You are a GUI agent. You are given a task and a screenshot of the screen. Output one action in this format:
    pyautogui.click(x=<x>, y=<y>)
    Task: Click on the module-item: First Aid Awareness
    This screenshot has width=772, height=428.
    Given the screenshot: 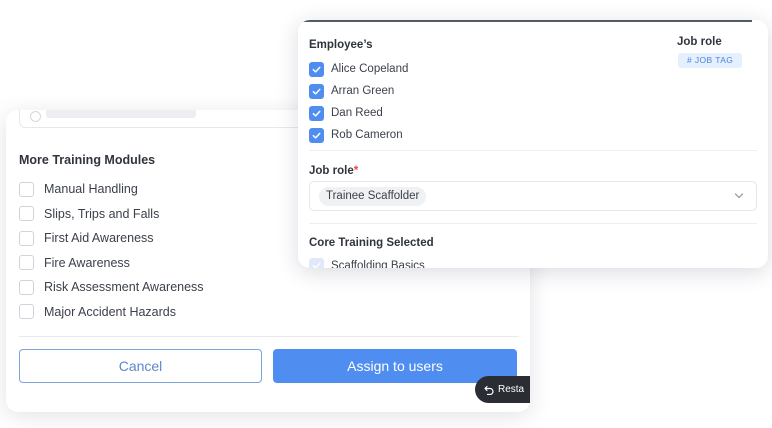 What is the action you would take?
    pyautogui.click(x=111, y=238)
    